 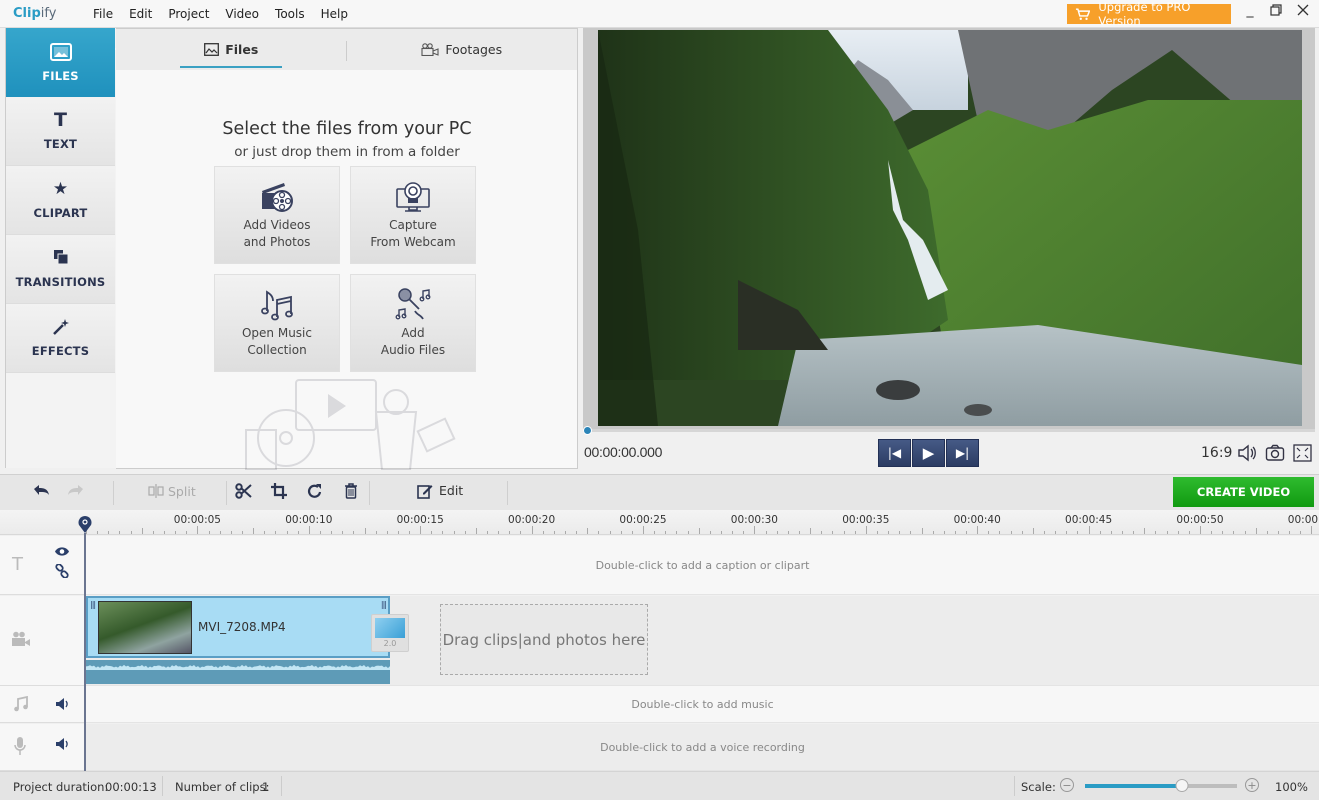 I want to click on link-icon, so click(x=62, y=572).